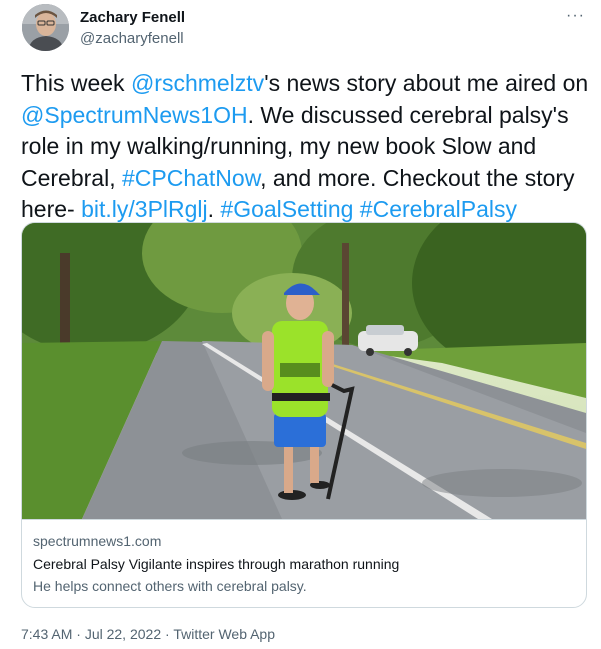  What do you see at coordinates (575, 16) in the screenshot?
I see `ellipsis-icon: ···` at bounding box center [575, 16].